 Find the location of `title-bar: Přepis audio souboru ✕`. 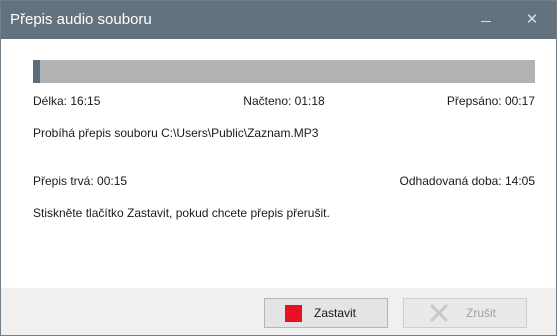

title-bar: Přepis audio souboru ✕ is located at coordinates (278, 20).